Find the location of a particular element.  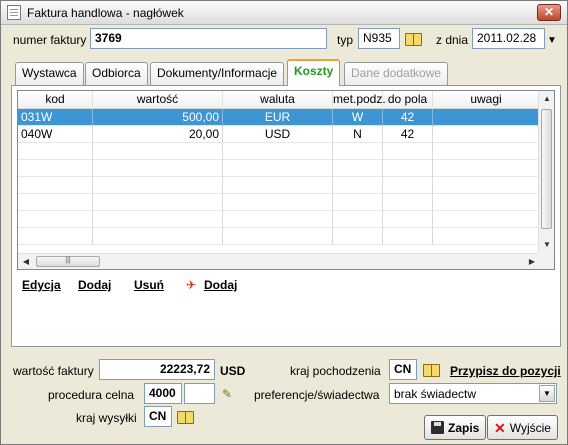

invoice-number-label: numer faktury is located at coordinates (50, 40).